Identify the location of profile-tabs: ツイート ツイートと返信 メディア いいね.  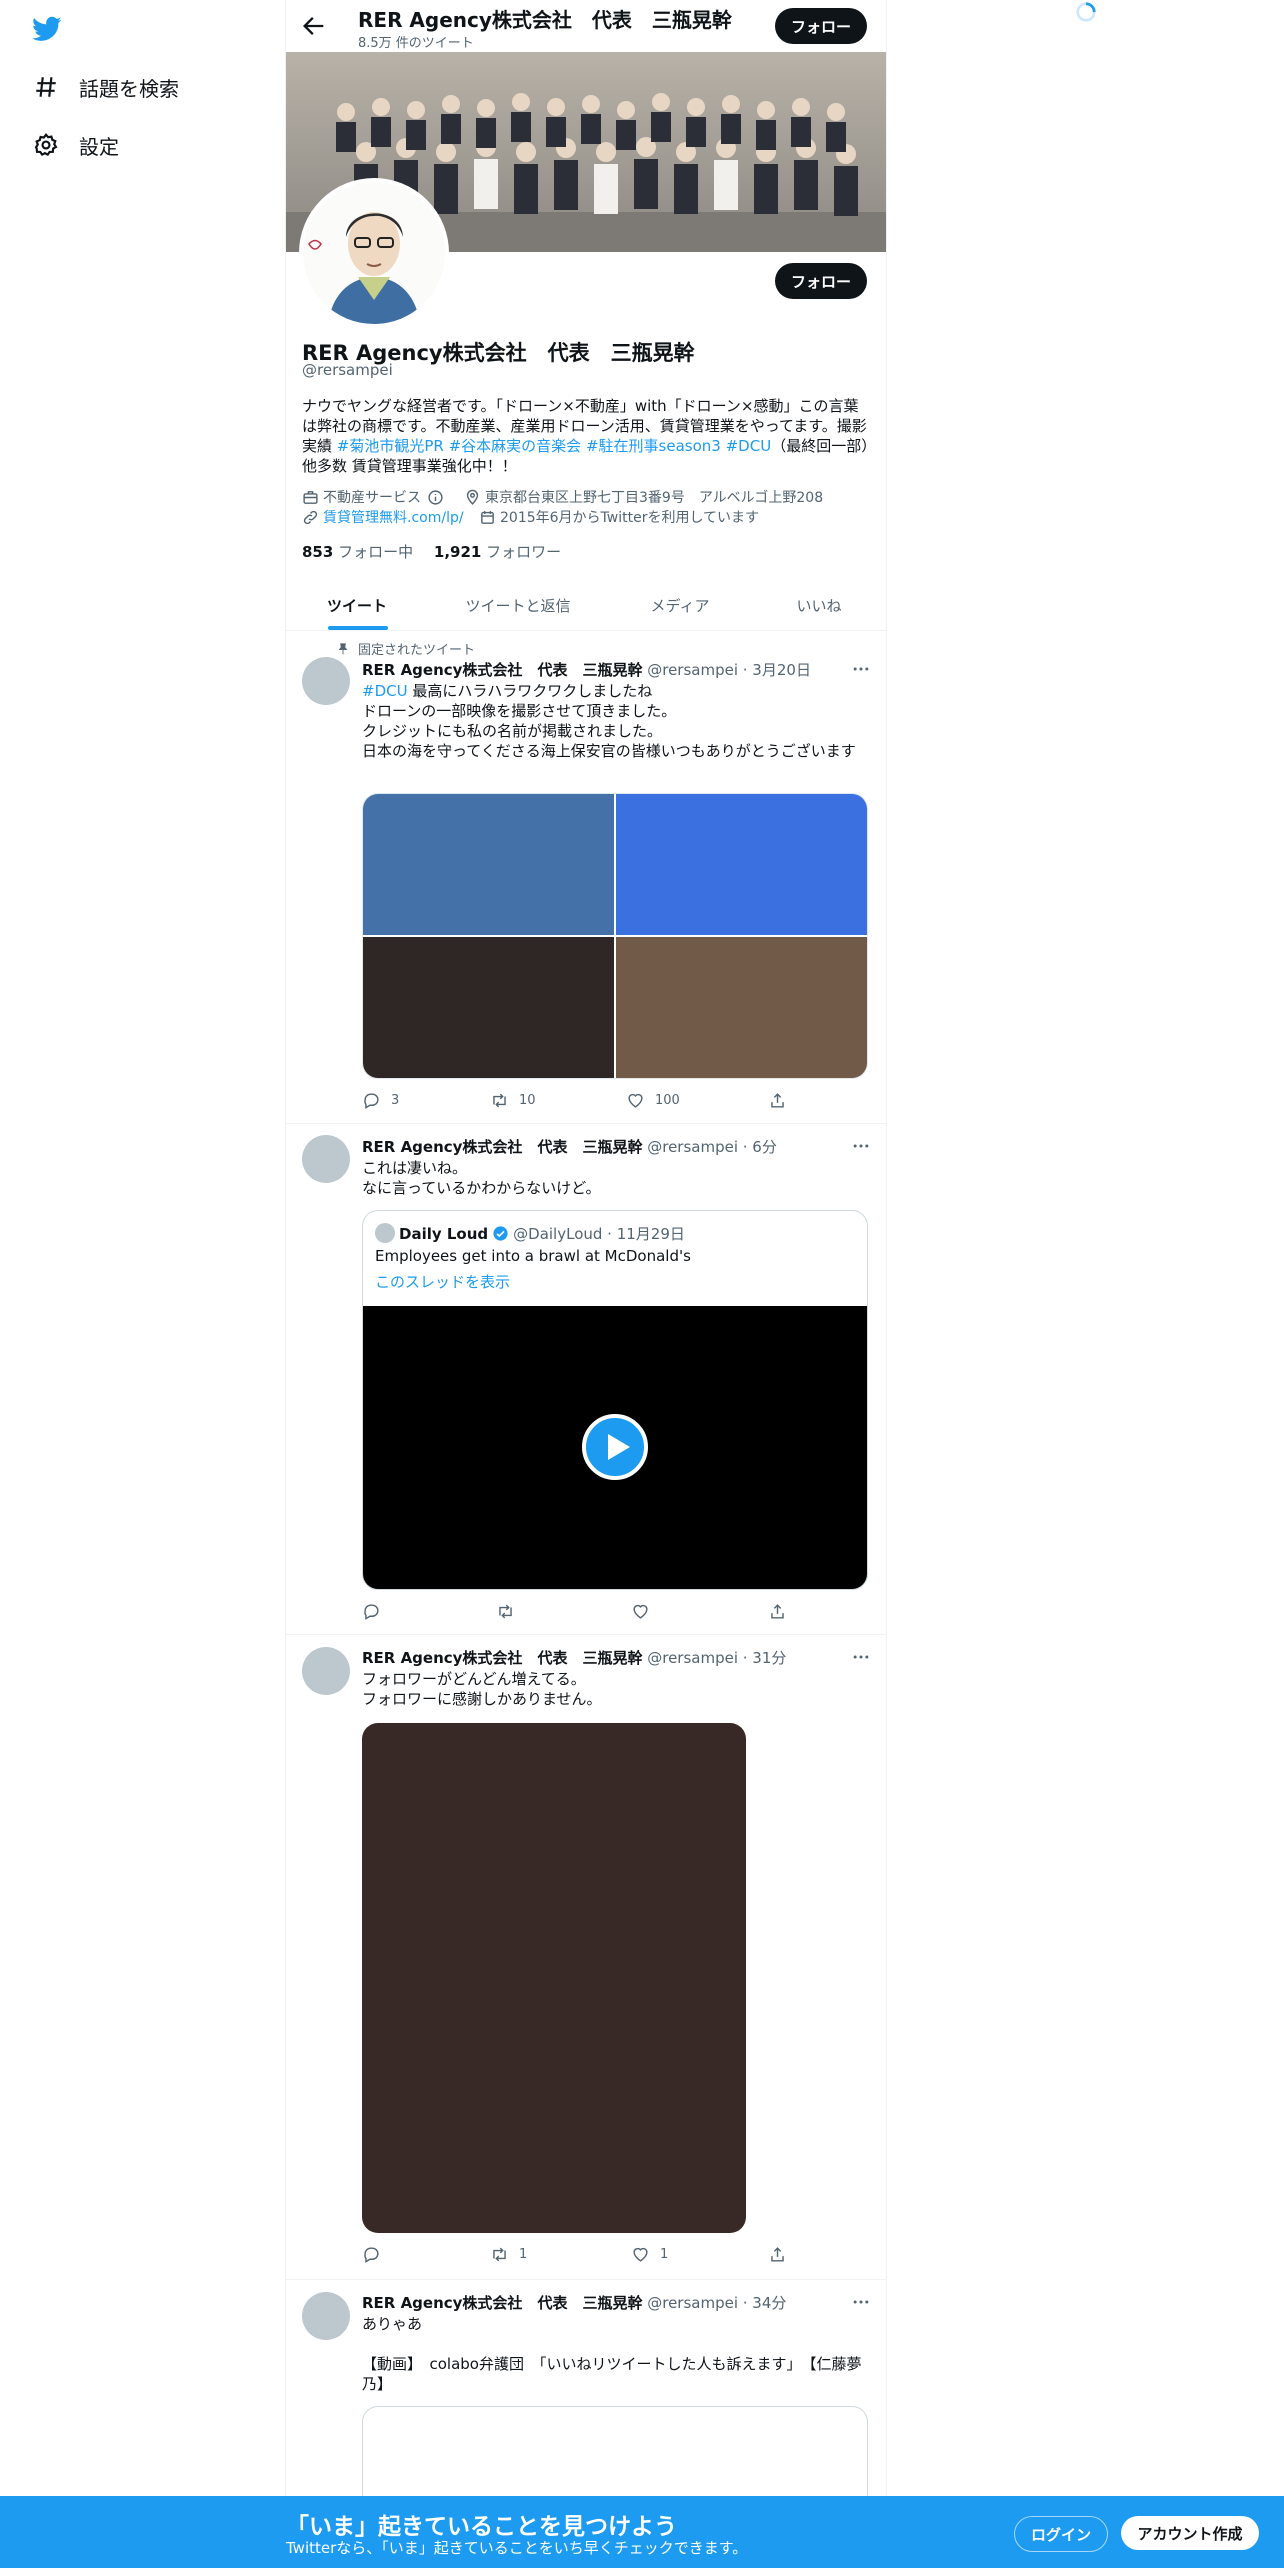
(586, 605).